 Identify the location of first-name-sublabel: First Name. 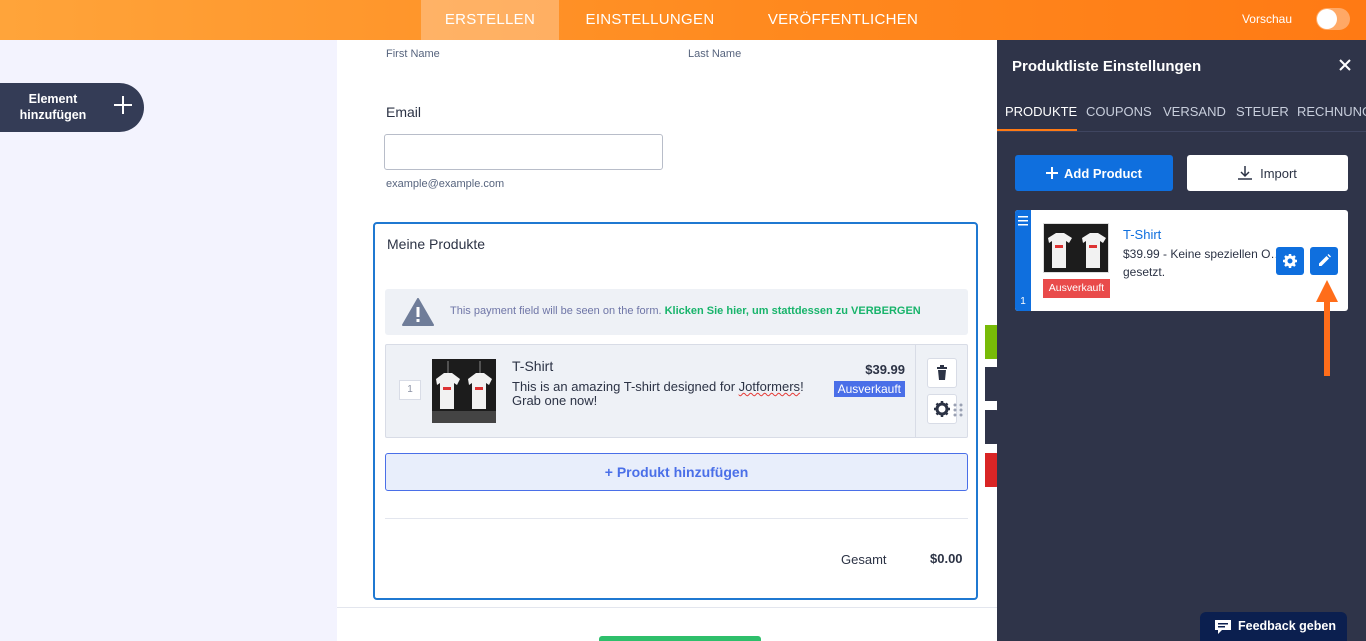
(413, 54).